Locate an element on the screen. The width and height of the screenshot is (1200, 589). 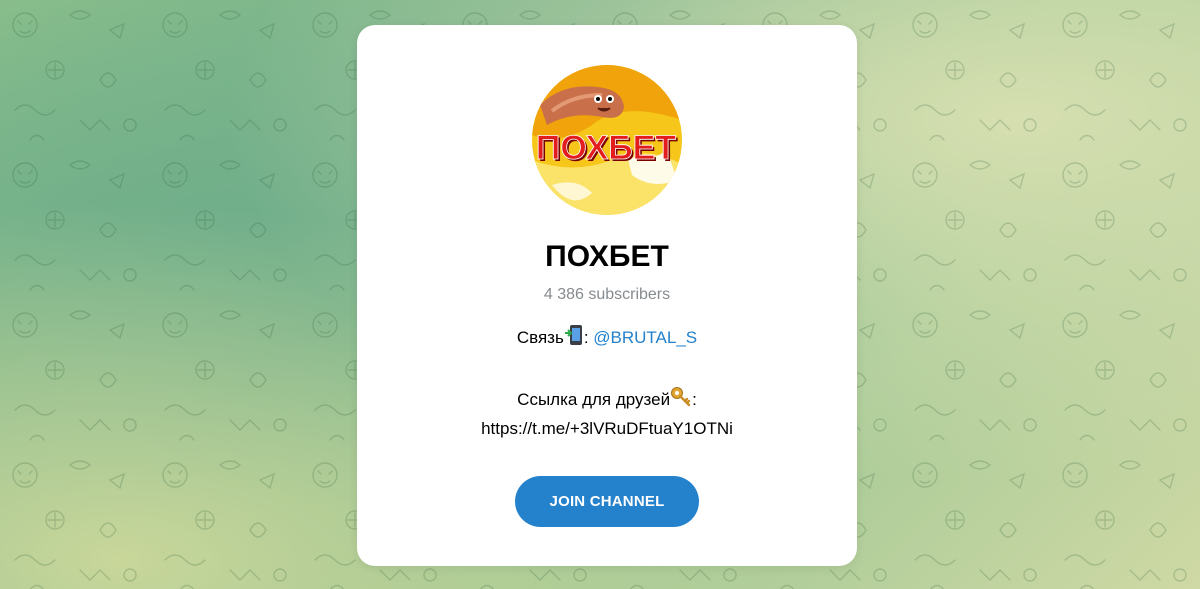
contact-label: Связь is located at coordinates (540, 337).